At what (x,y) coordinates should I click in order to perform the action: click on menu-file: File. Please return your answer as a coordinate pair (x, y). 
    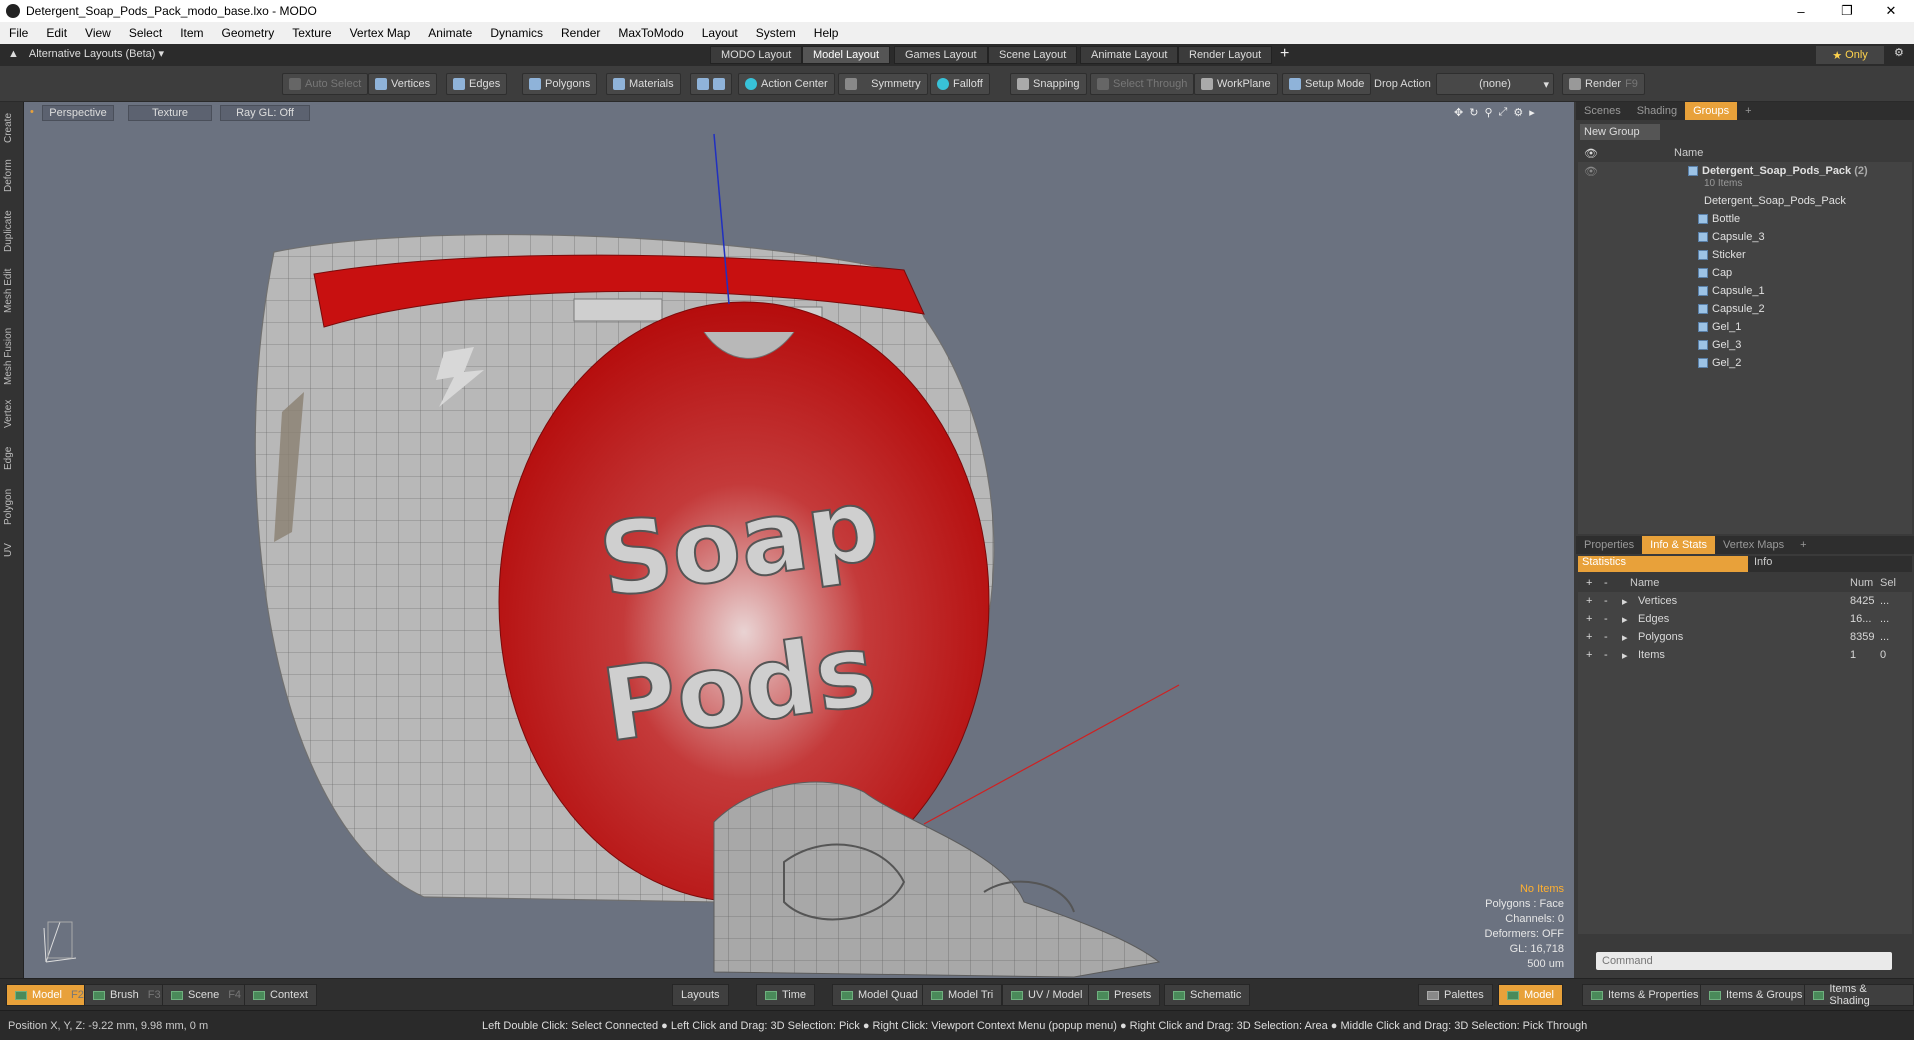
    Looking at the image, I should click on (18, 33).